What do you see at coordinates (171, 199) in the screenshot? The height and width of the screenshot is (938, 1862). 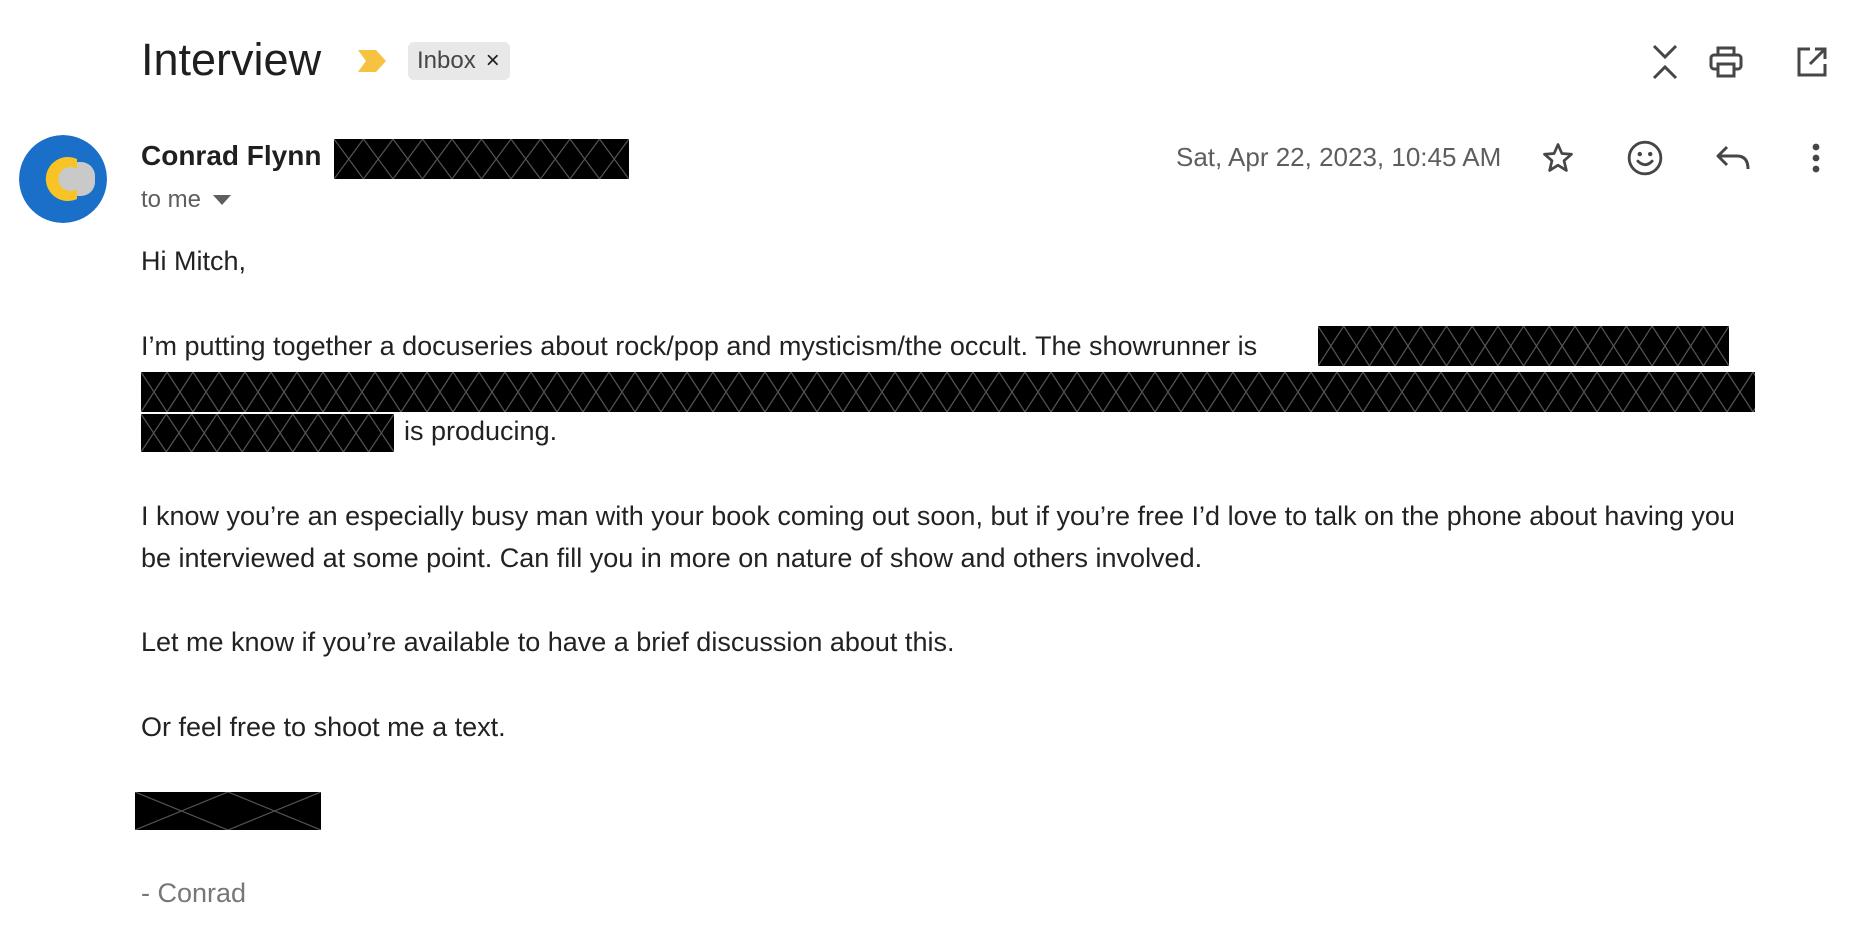 I see `recipients-text: to me` at bounding box center [171, 199].